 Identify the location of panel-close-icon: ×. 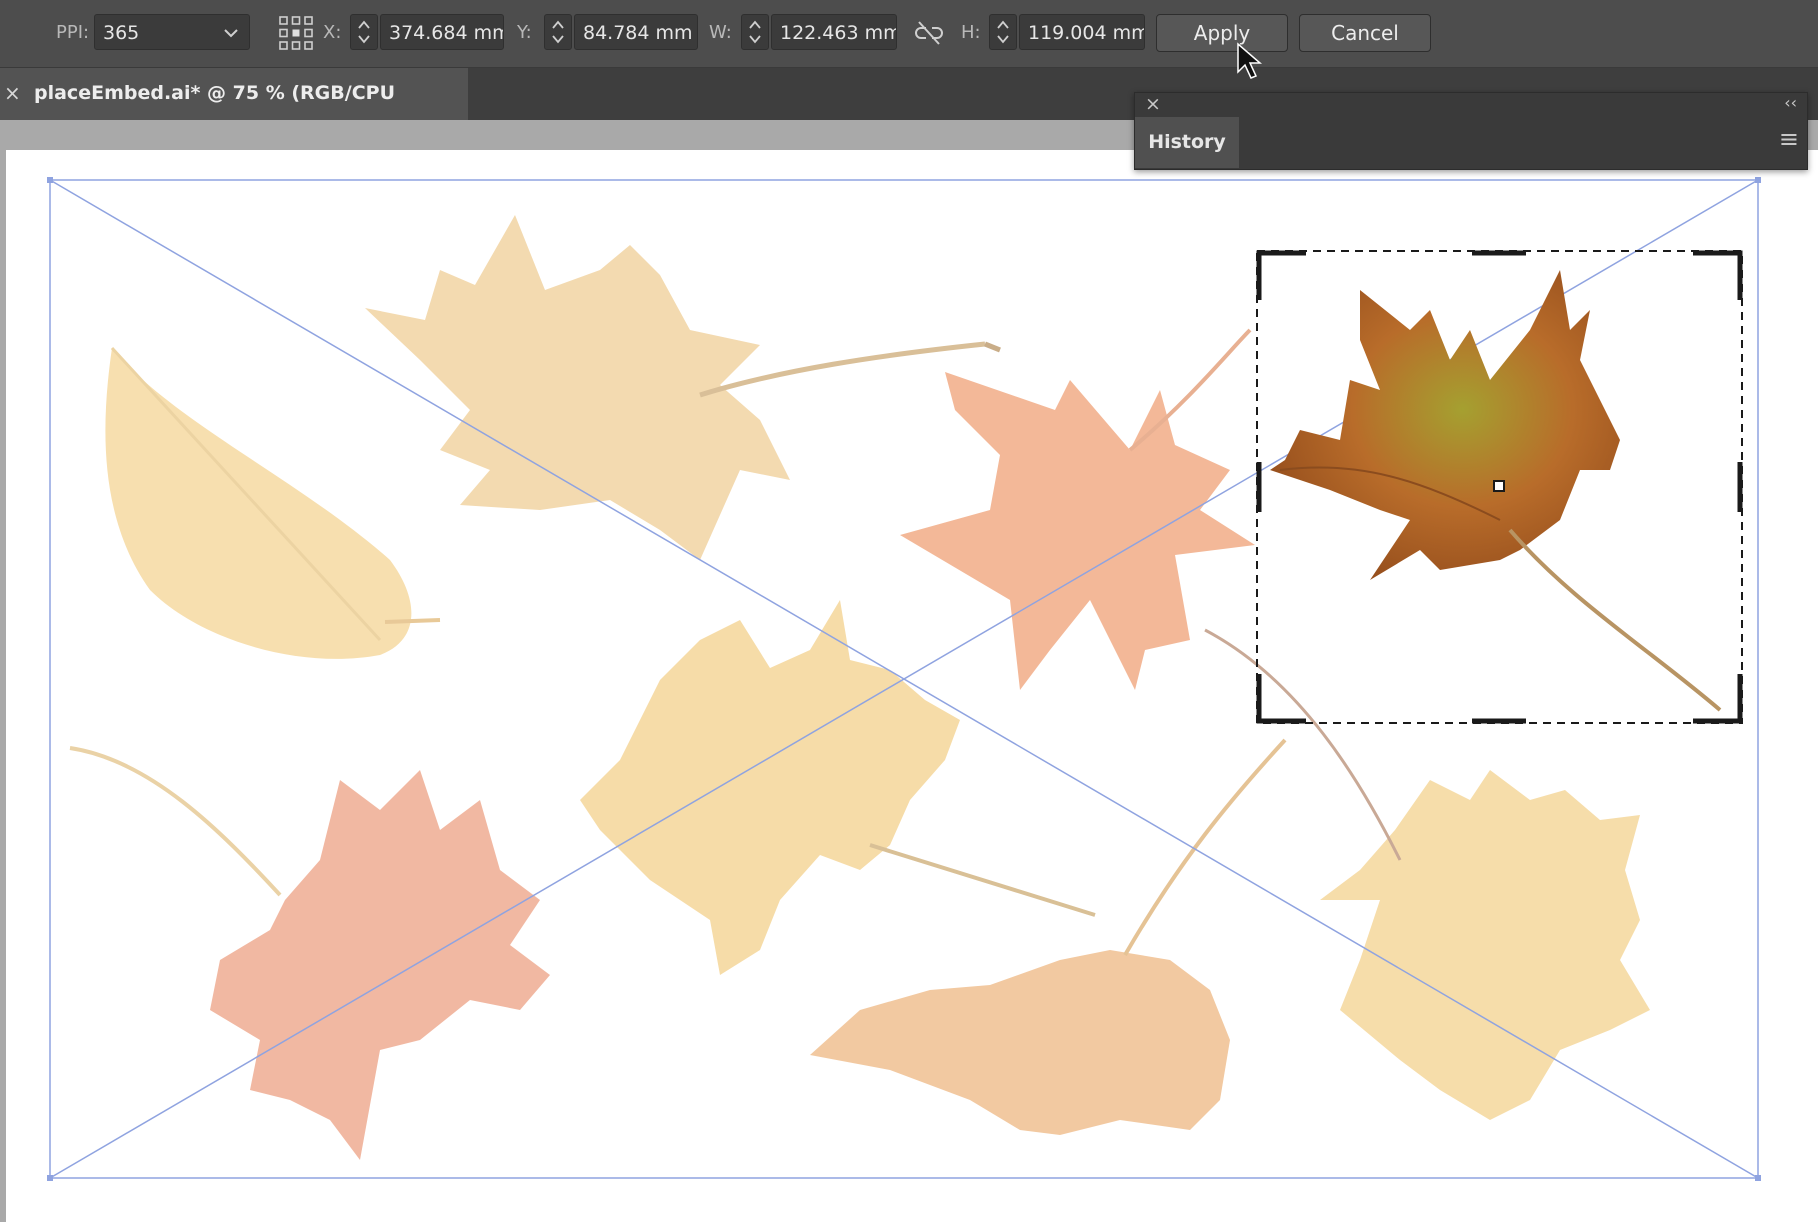
(1153, 104).